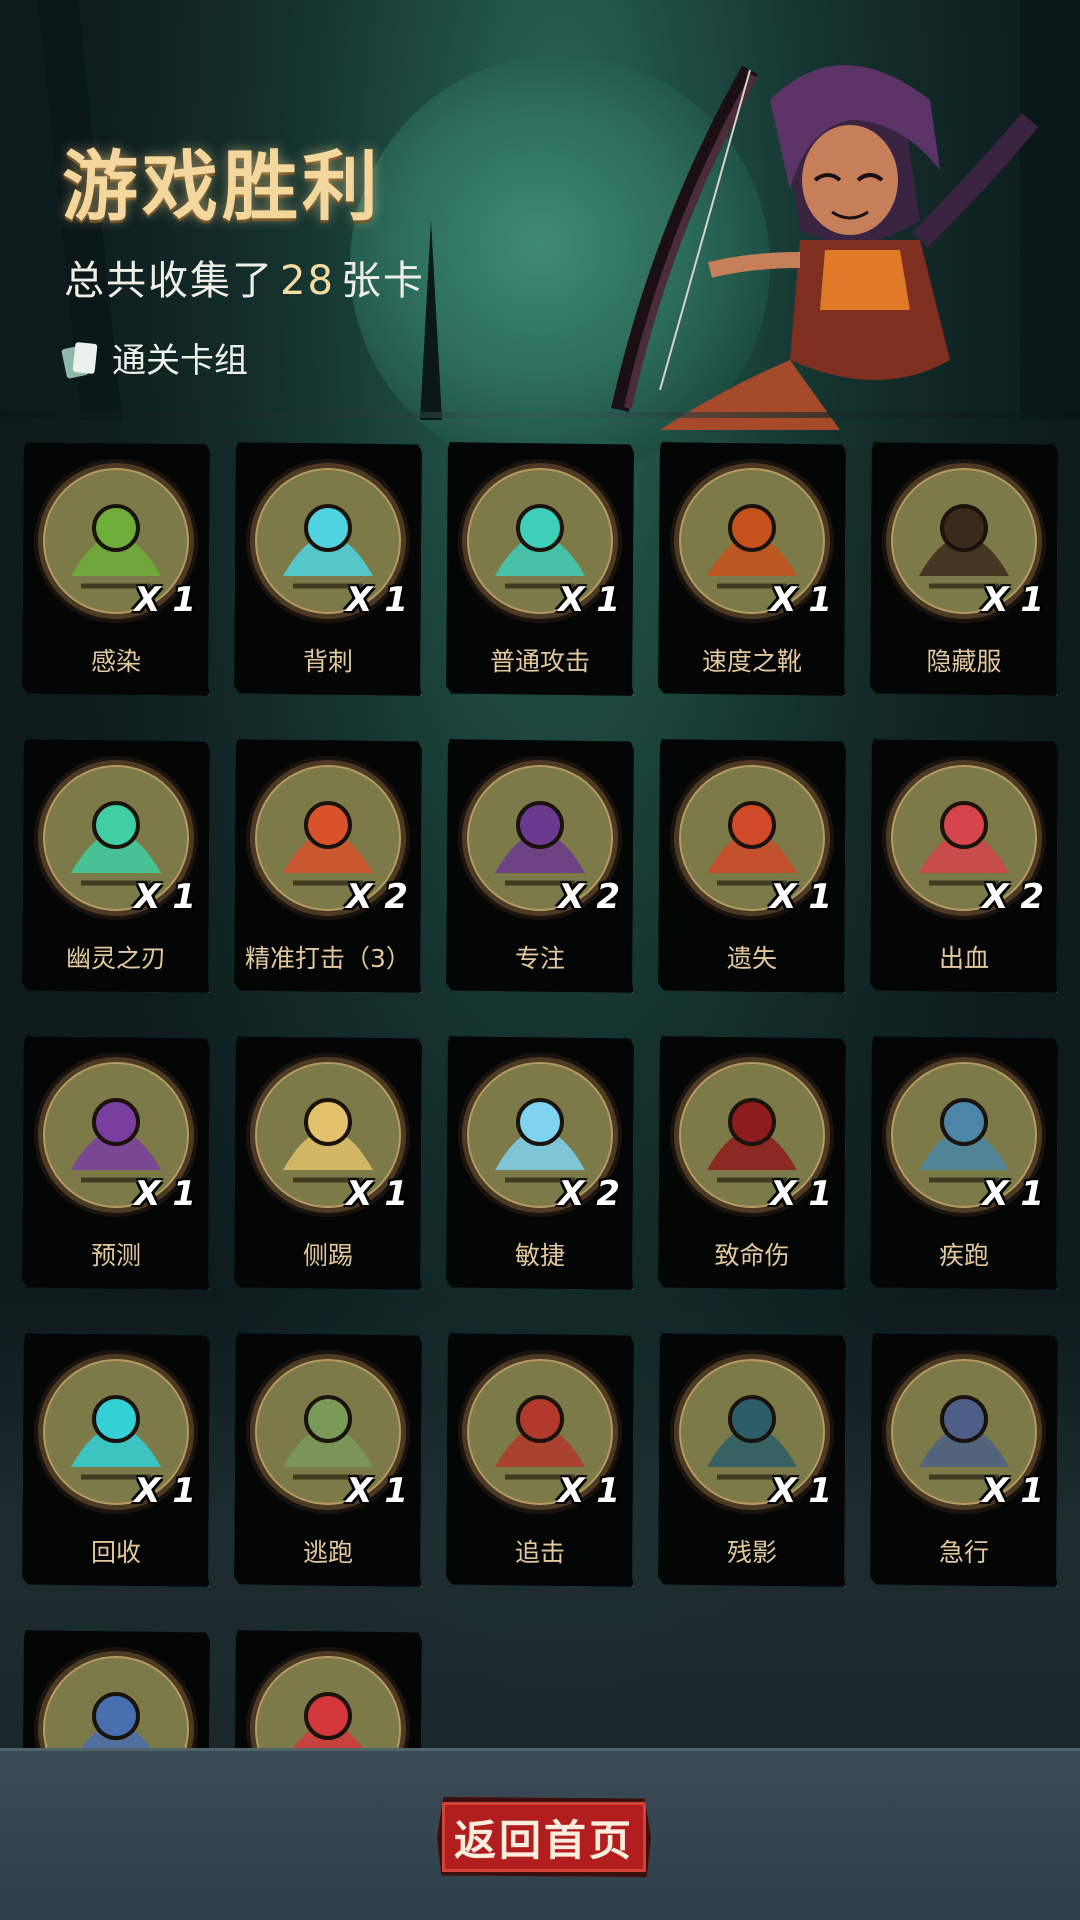 The width and height of the screenshot is (1080, 1920). I want to click on card-name: 出血, so click(963, 958).